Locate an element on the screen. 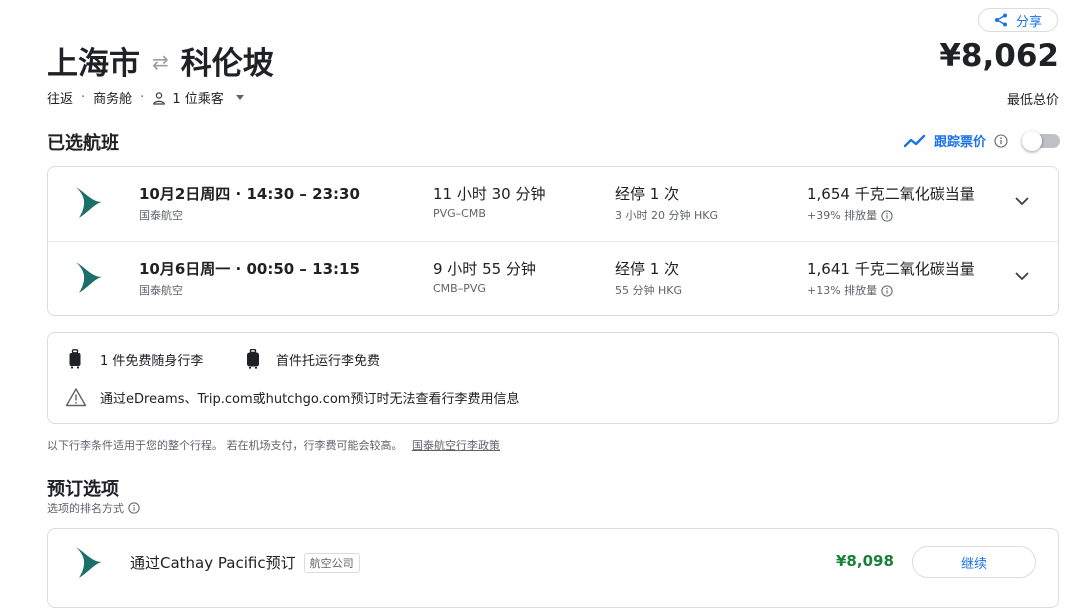  booking-provider: 通过Cathay Pacific预订 航空公司 is located at coordinates (245, 562).